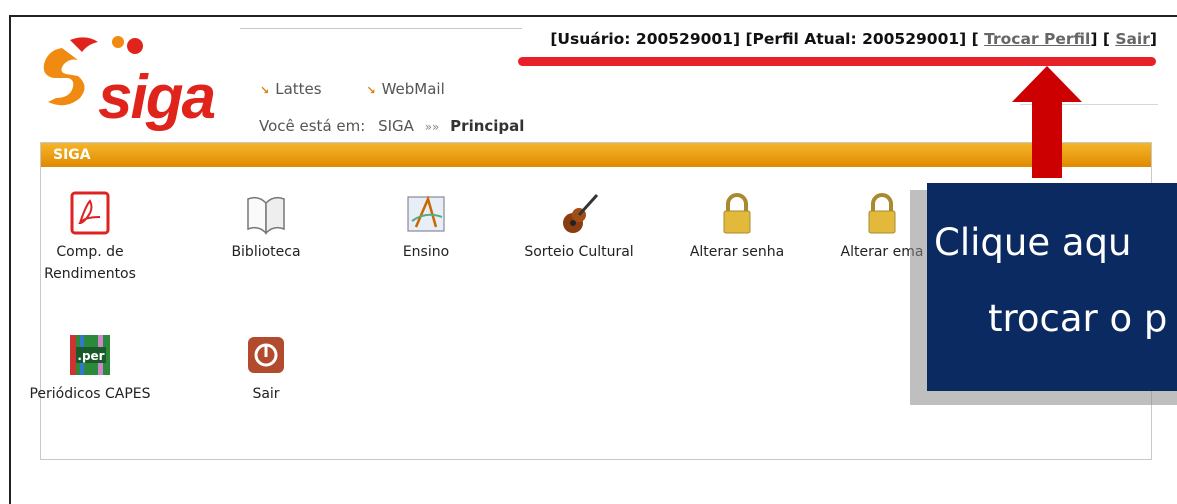  I want to click on top-divider, so click(381, 28).